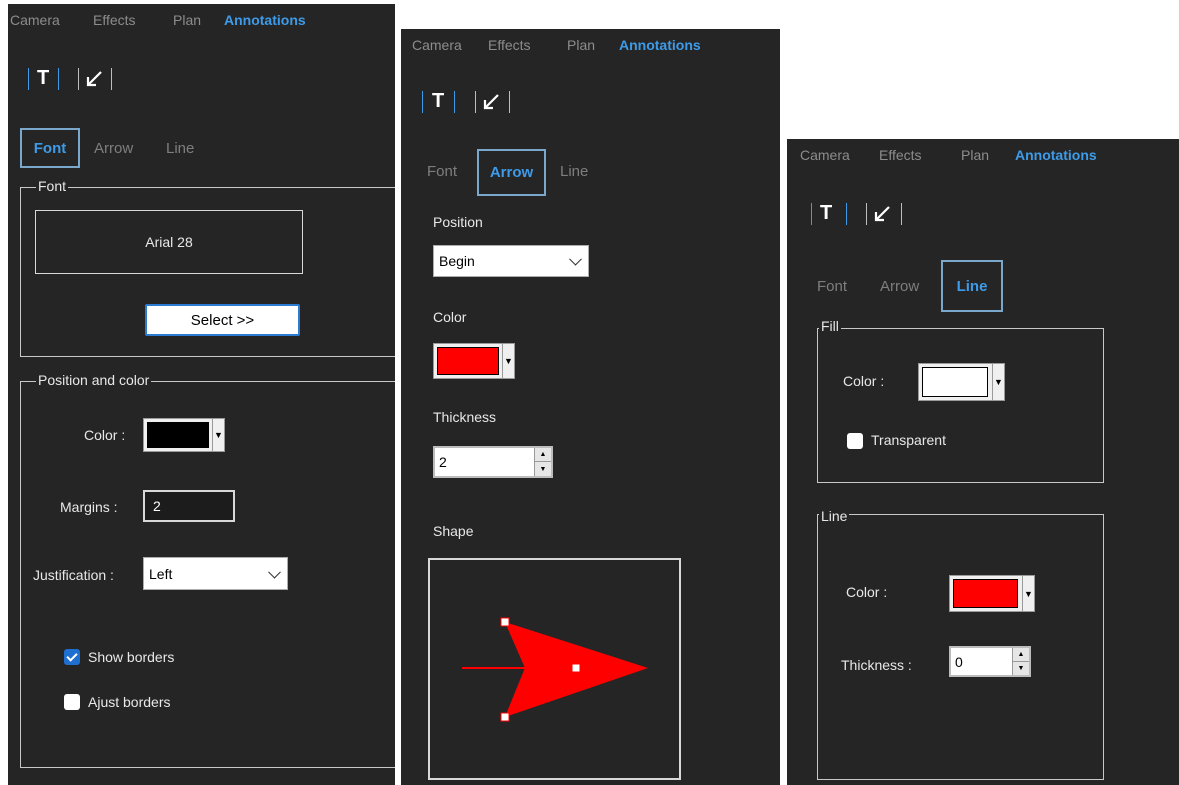 Image resolution: width=1179 pixels, height=785 pixels. What do you see at coordinates (161, 573) in the screenshot?
I see `justification-value: Left` at bounding box center [161, 573].